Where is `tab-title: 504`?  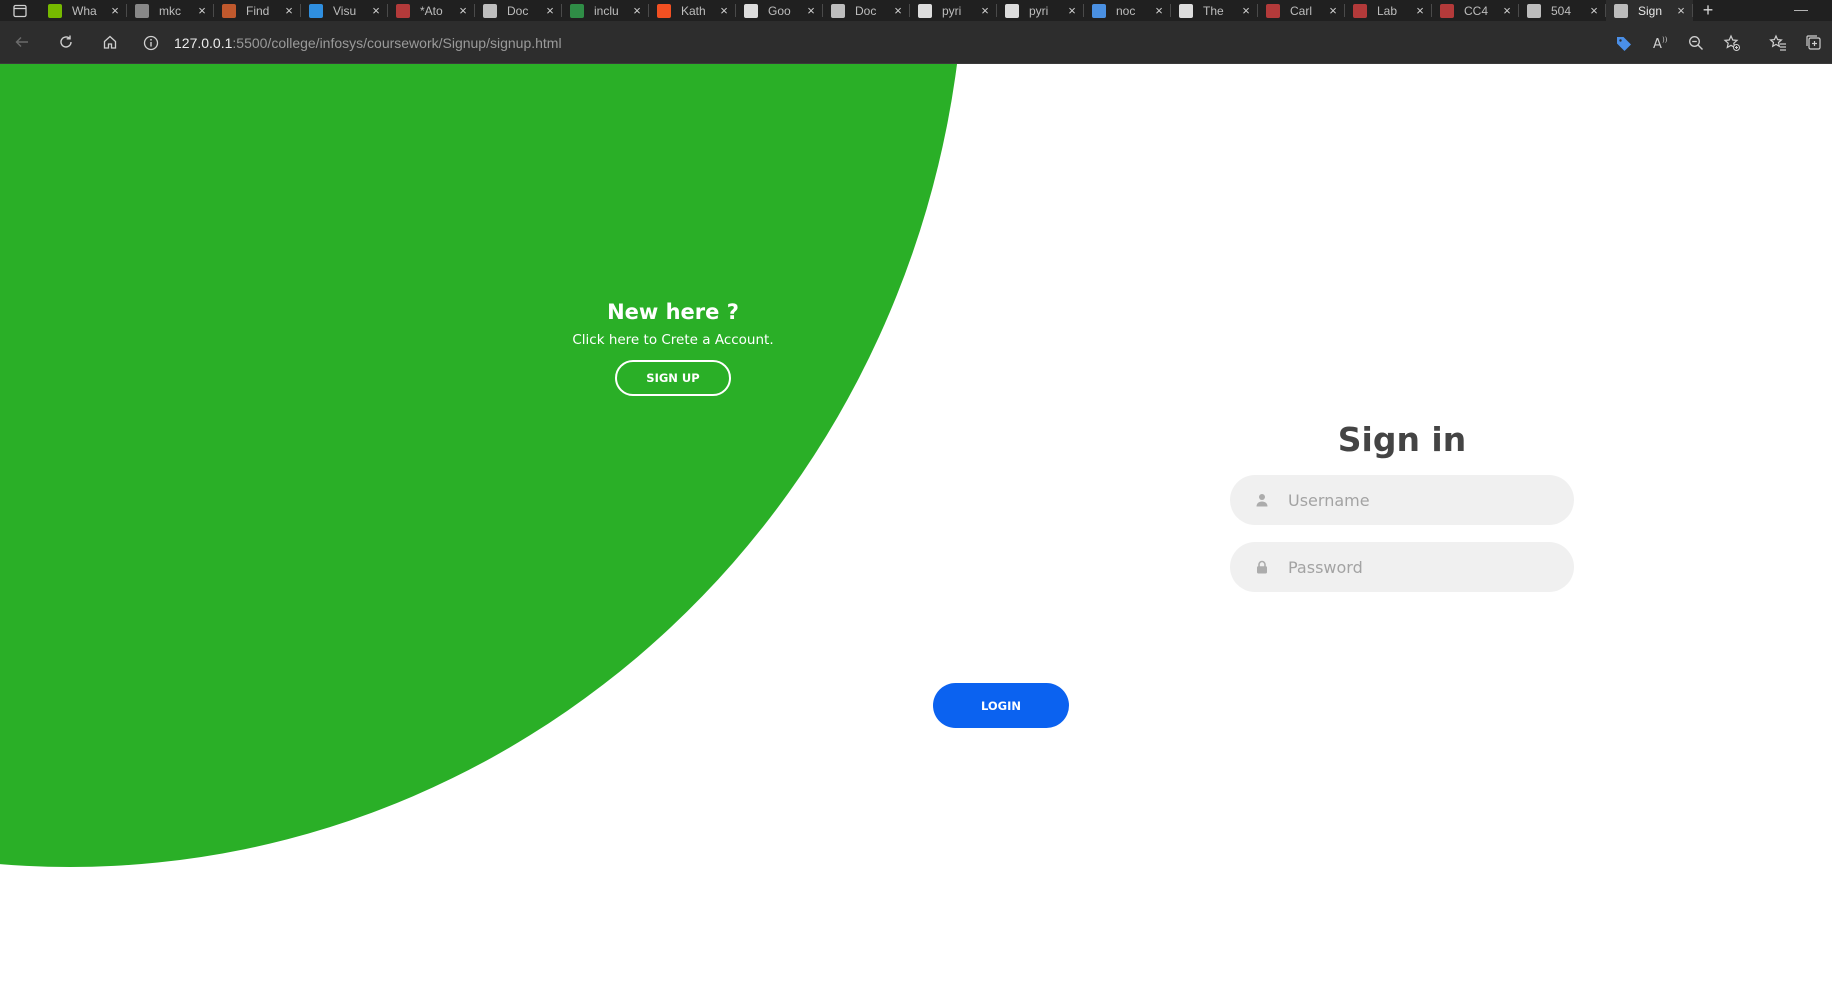 tab-title: 504 is located at coordinates (1561, 10).